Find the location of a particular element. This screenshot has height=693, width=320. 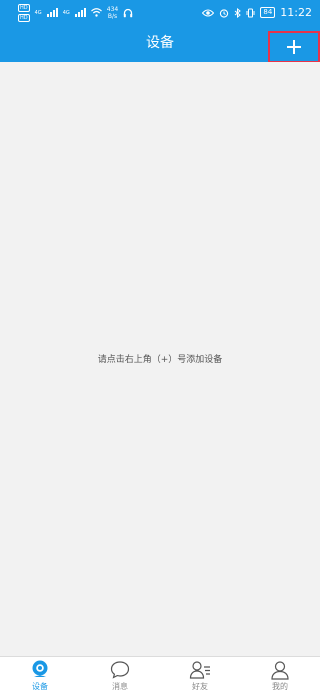

sim-indicators: HD HD is located at coordinates (24, 12).